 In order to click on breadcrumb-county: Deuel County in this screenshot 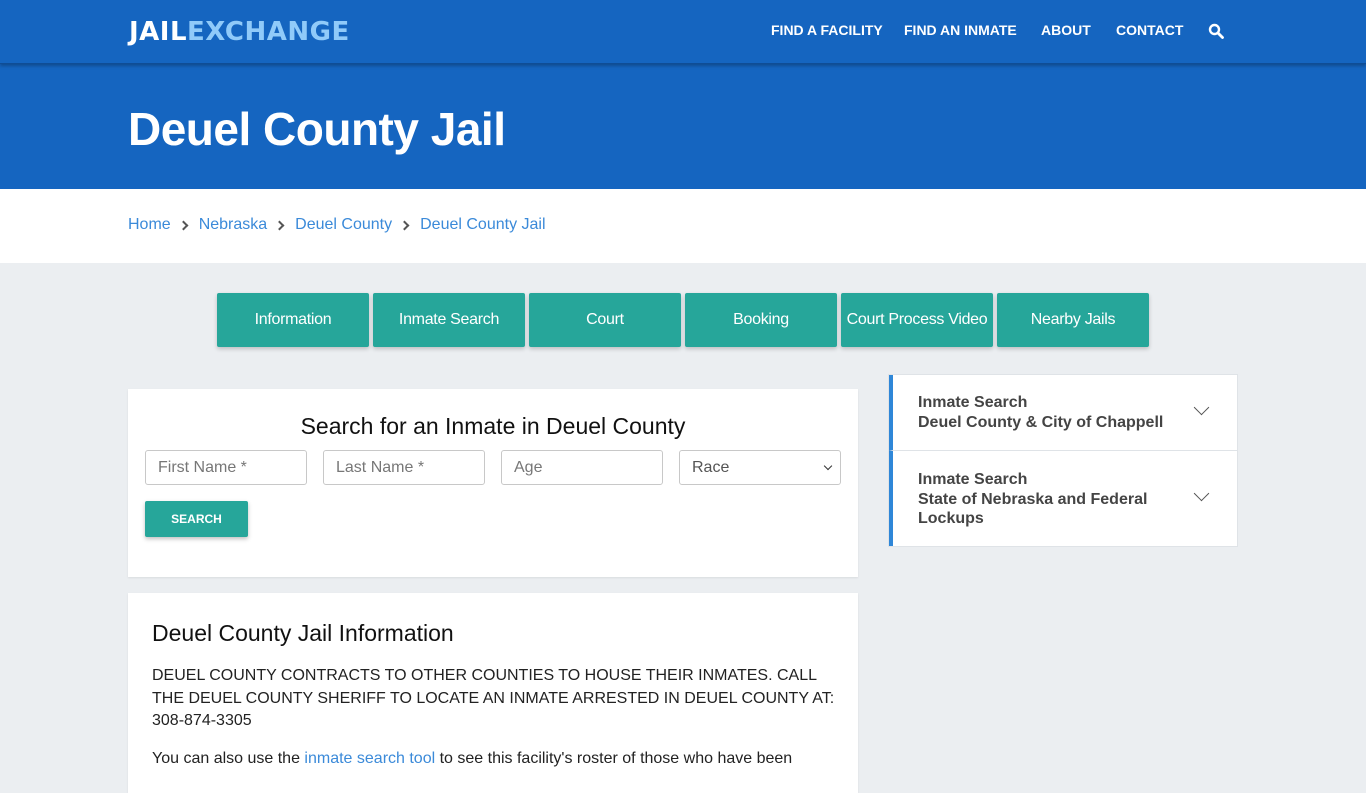, I will do `click(343, 225)`.